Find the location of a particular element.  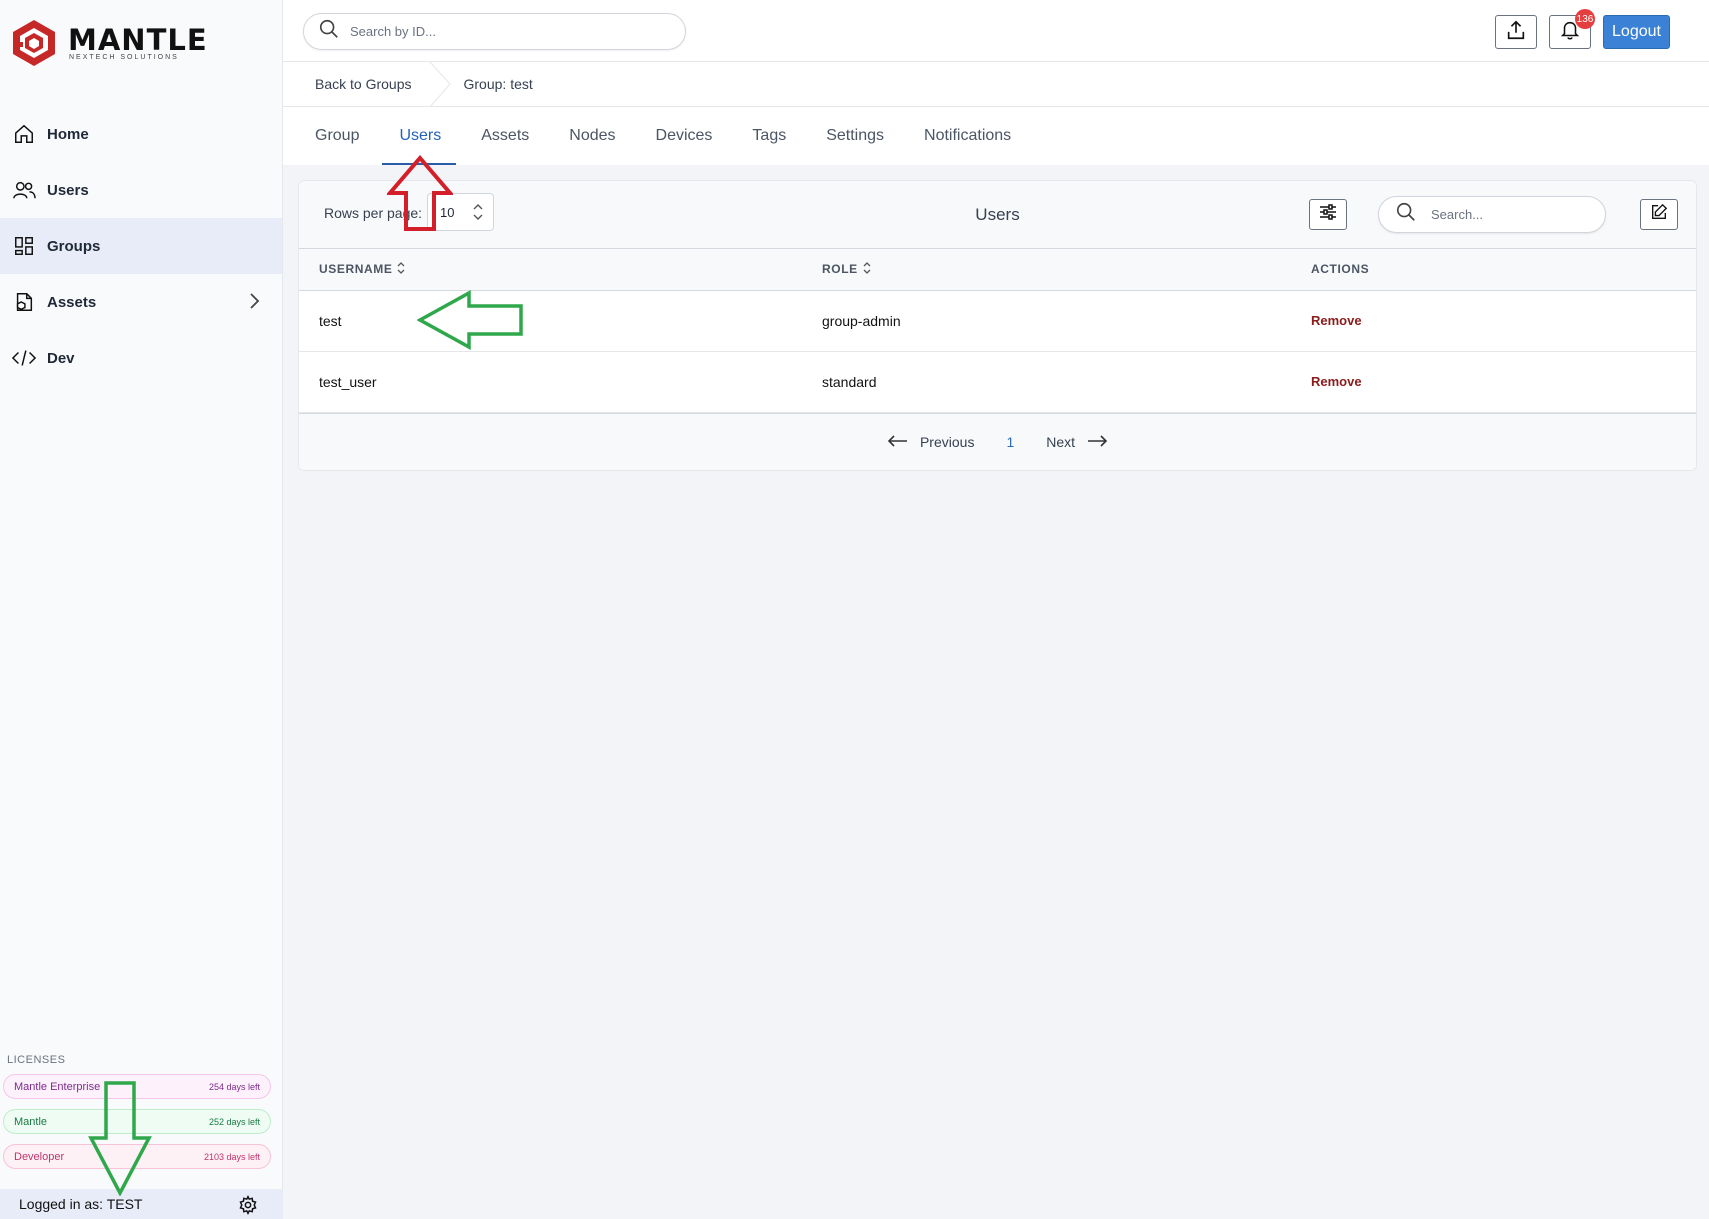

column-header-role: ROLE is located at coordinates (1066, 269).